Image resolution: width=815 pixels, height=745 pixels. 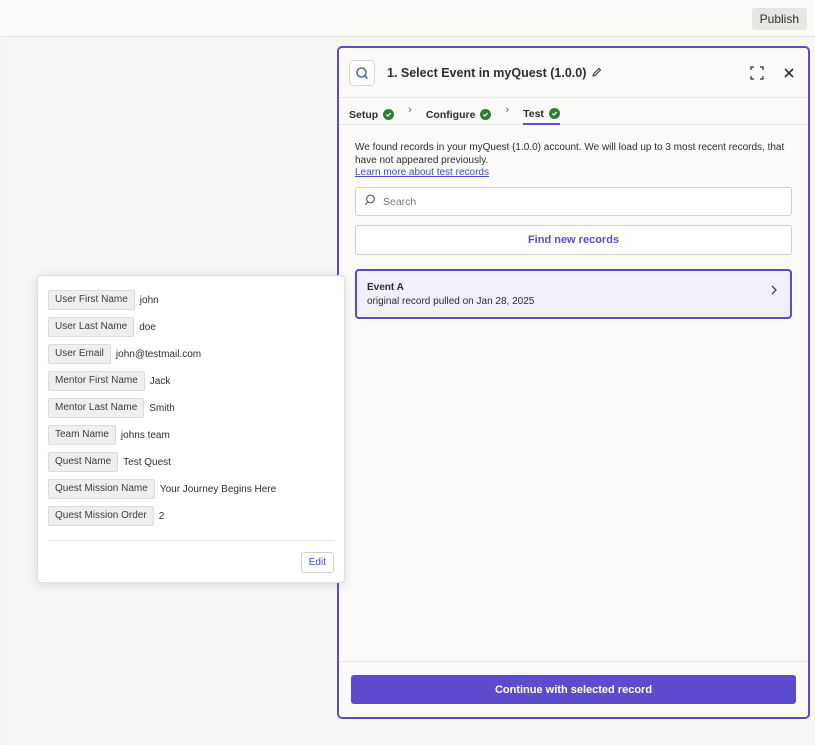 What do you see at coordinates (101, 516) in the screenshot?
I see `field-key: Quest Mission Order` at bounding box center [101, 516].